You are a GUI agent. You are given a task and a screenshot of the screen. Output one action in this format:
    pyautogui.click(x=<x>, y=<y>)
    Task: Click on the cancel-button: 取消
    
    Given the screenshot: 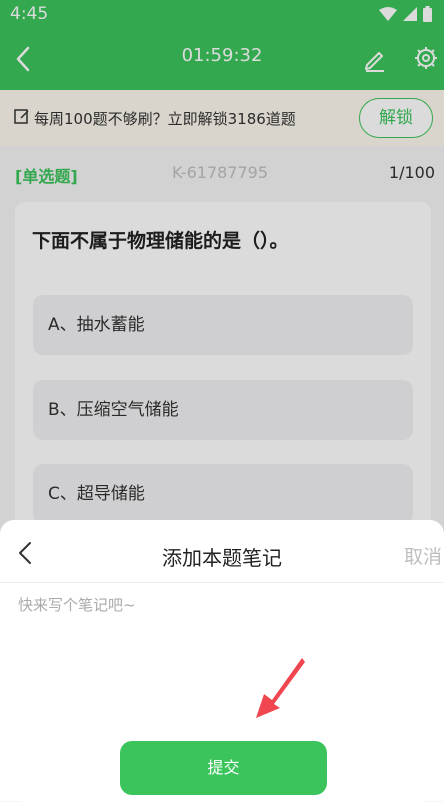 What is the action you would take?
    pyautogui.click(x=423, y=555)
    